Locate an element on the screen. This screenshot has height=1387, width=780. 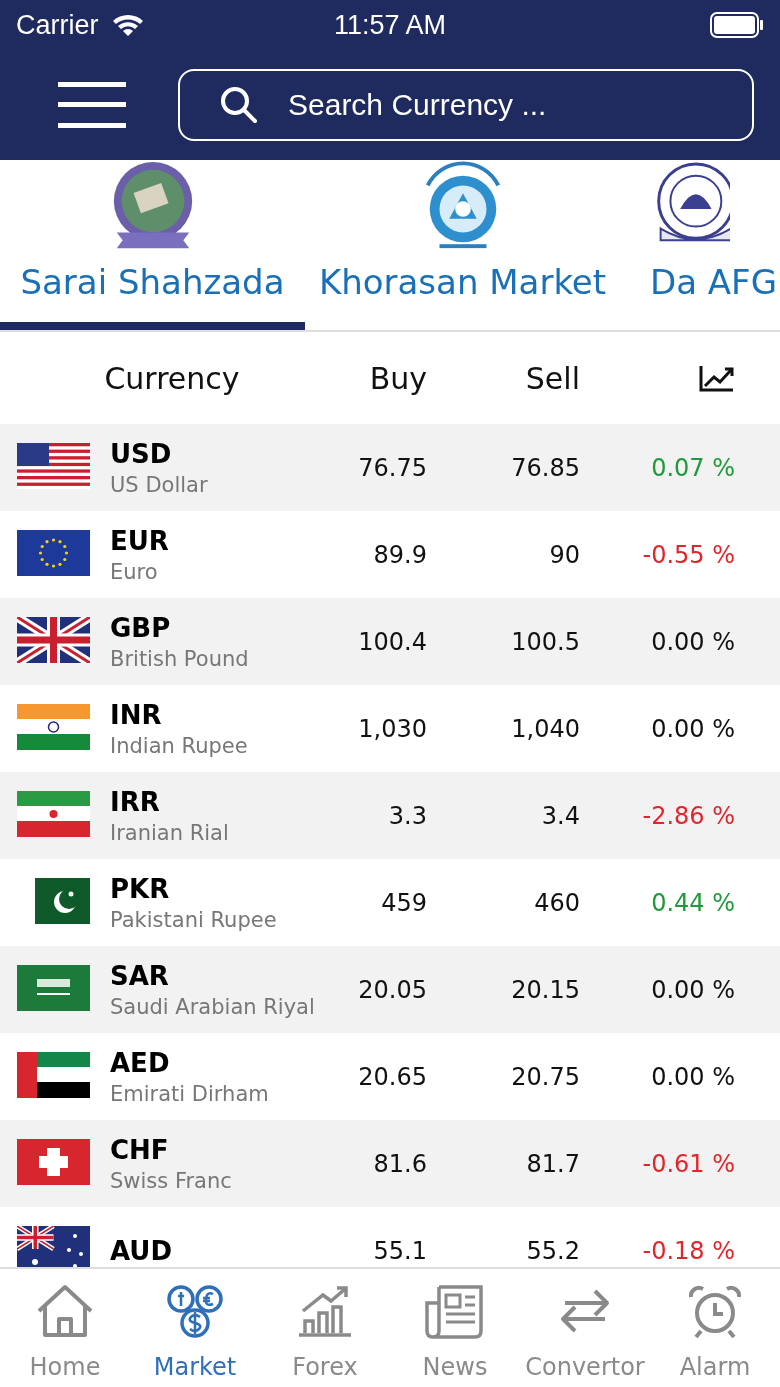
currency-code: IRR is located at coordinates (135, 801).